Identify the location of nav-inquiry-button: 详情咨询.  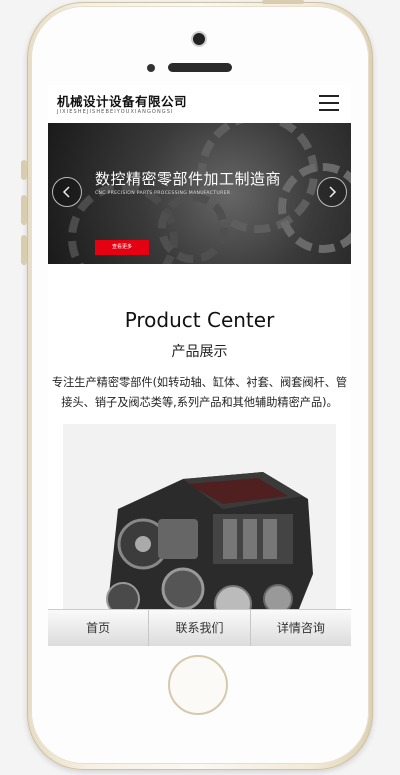
(300, 628).